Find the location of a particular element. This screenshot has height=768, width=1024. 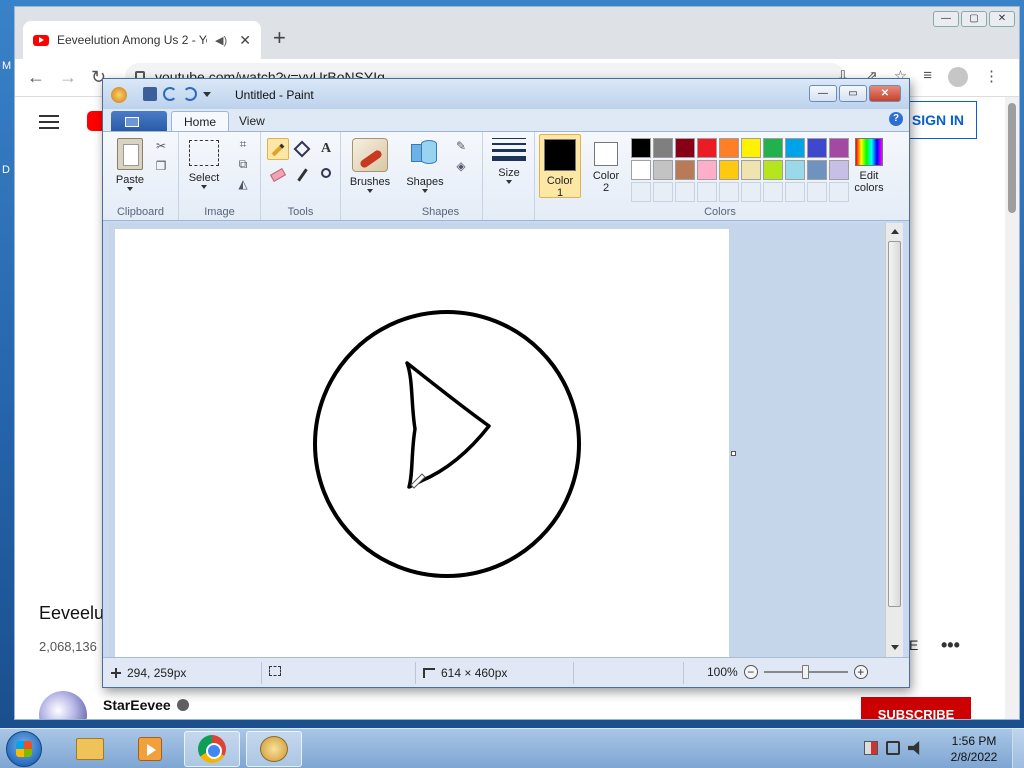

hamburger-menu-icon is located at coordinates (49, 122).